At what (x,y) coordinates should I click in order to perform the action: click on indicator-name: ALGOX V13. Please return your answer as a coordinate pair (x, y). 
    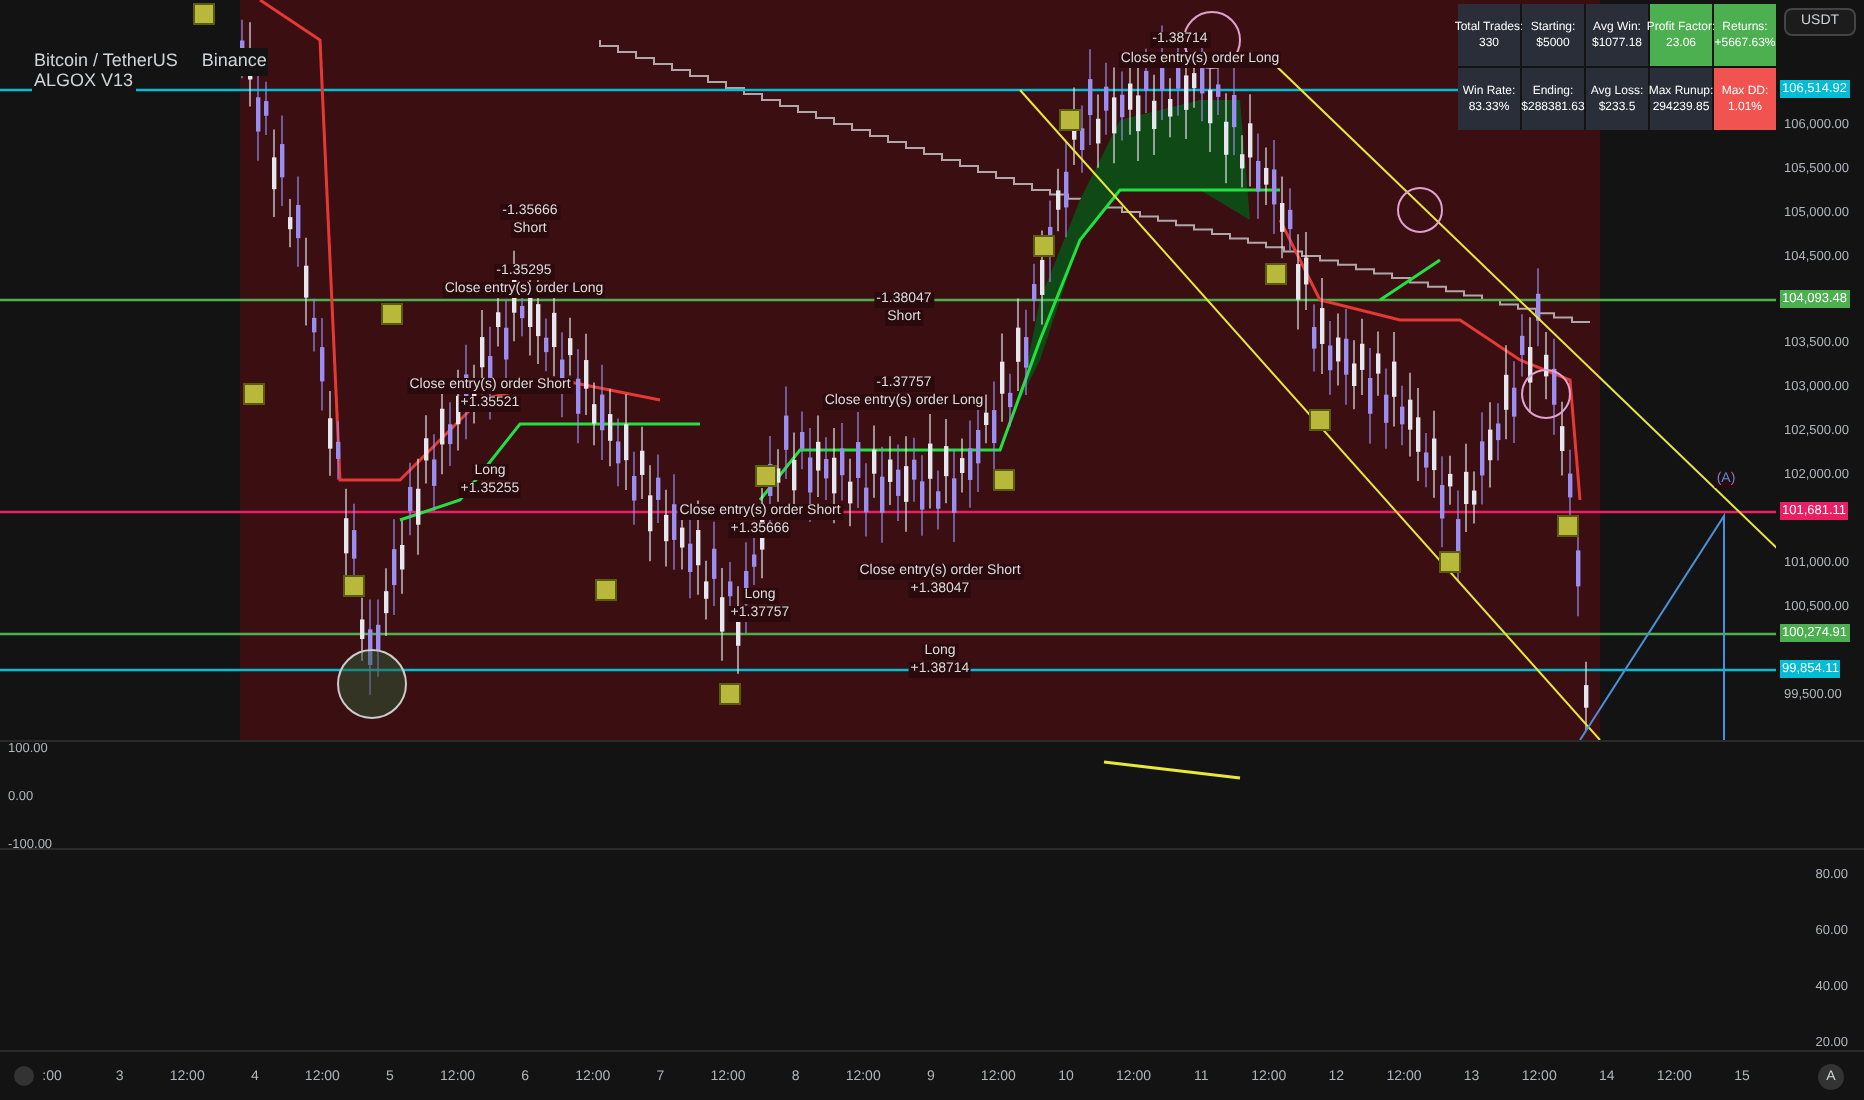
    Looking at the image, I should click on (84, 81).